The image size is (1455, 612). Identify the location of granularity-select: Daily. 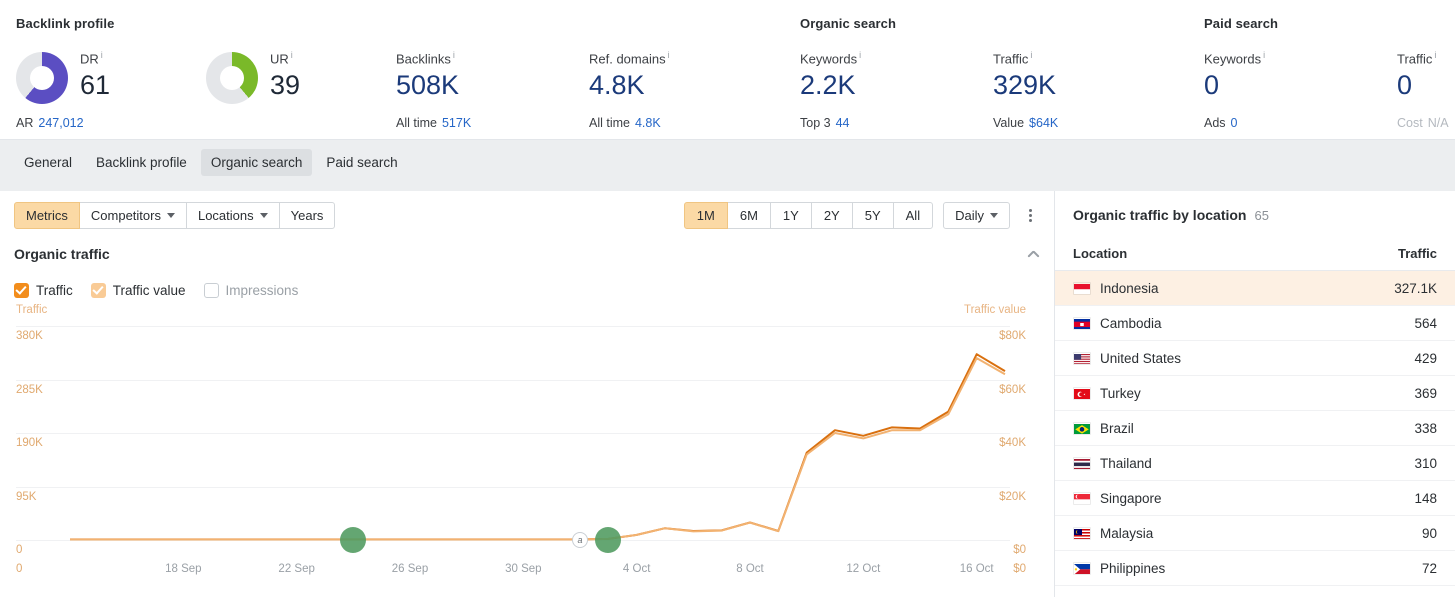
(976, 215).